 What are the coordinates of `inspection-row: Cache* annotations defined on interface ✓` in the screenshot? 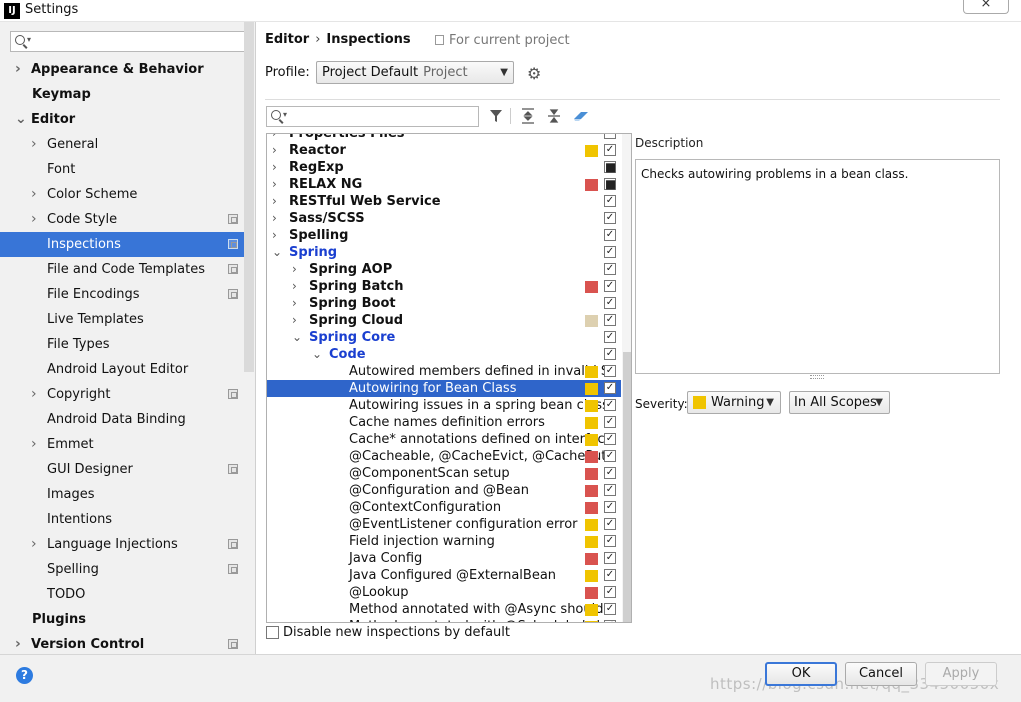 It's located at (444, 439).